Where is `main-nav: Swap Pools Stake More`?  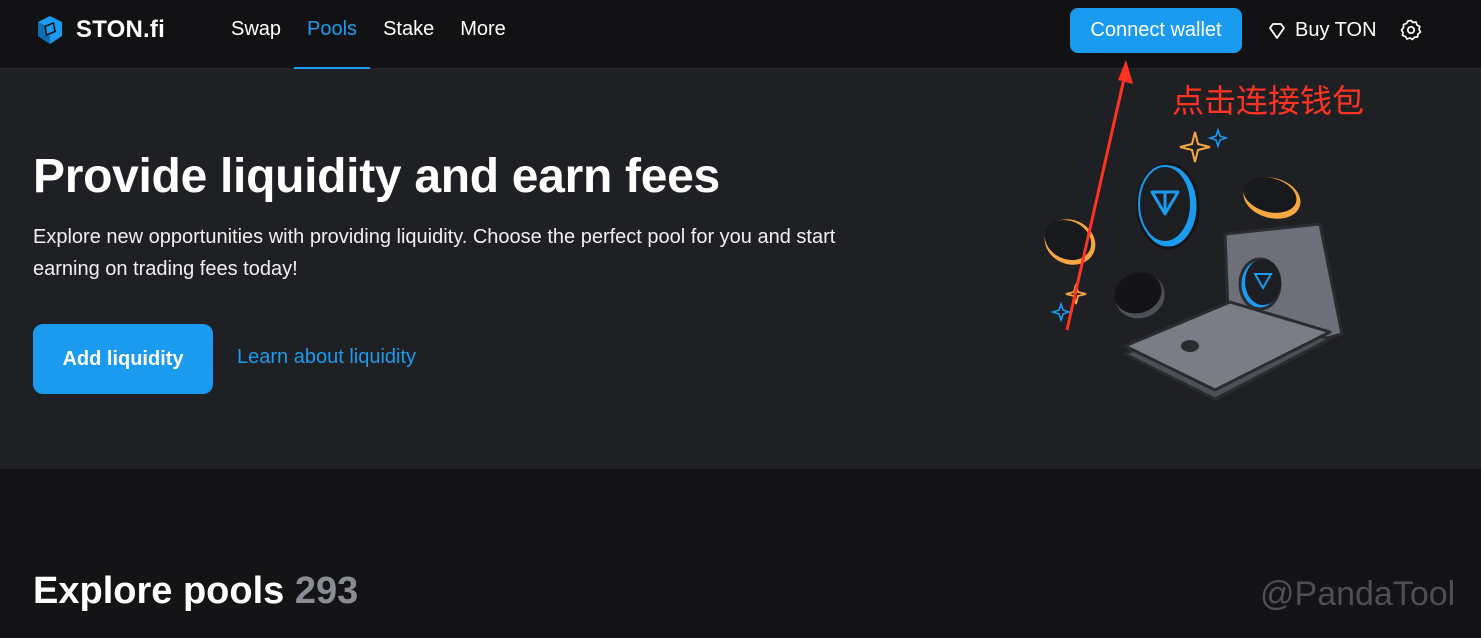 main-nav: Swap Pools Stake More is located at coordinates (368, 35).